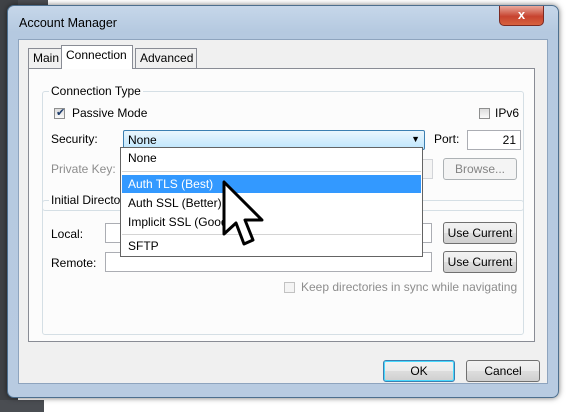  What do you see at coordinates (67, 234) in the screenshot?
I see `local-label: Local:` at bounding box center [67, 234].